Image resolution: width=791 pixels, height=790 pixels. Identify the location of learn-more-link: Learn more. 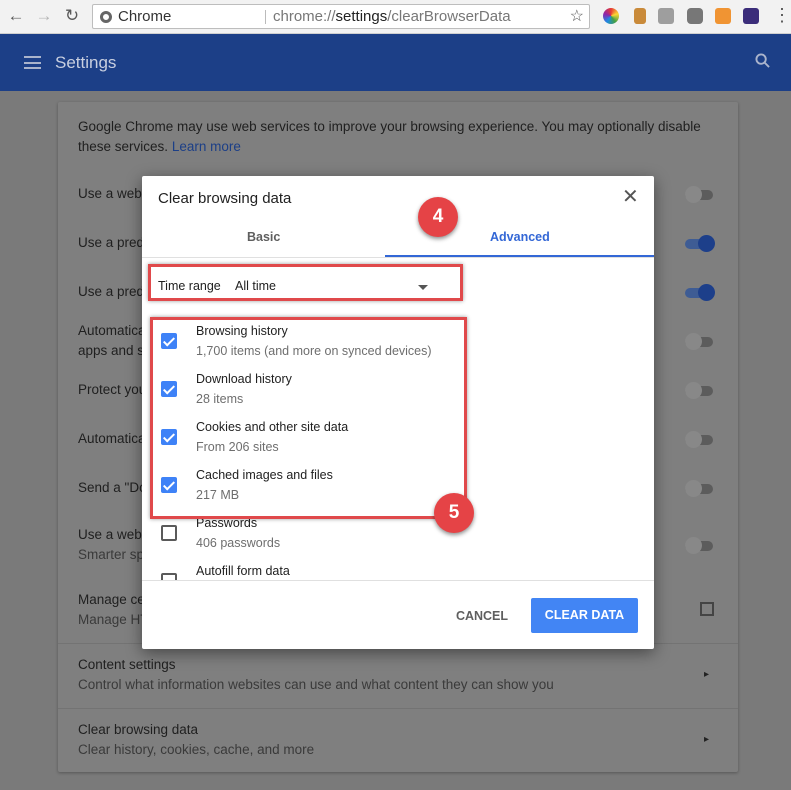
(206, 146).